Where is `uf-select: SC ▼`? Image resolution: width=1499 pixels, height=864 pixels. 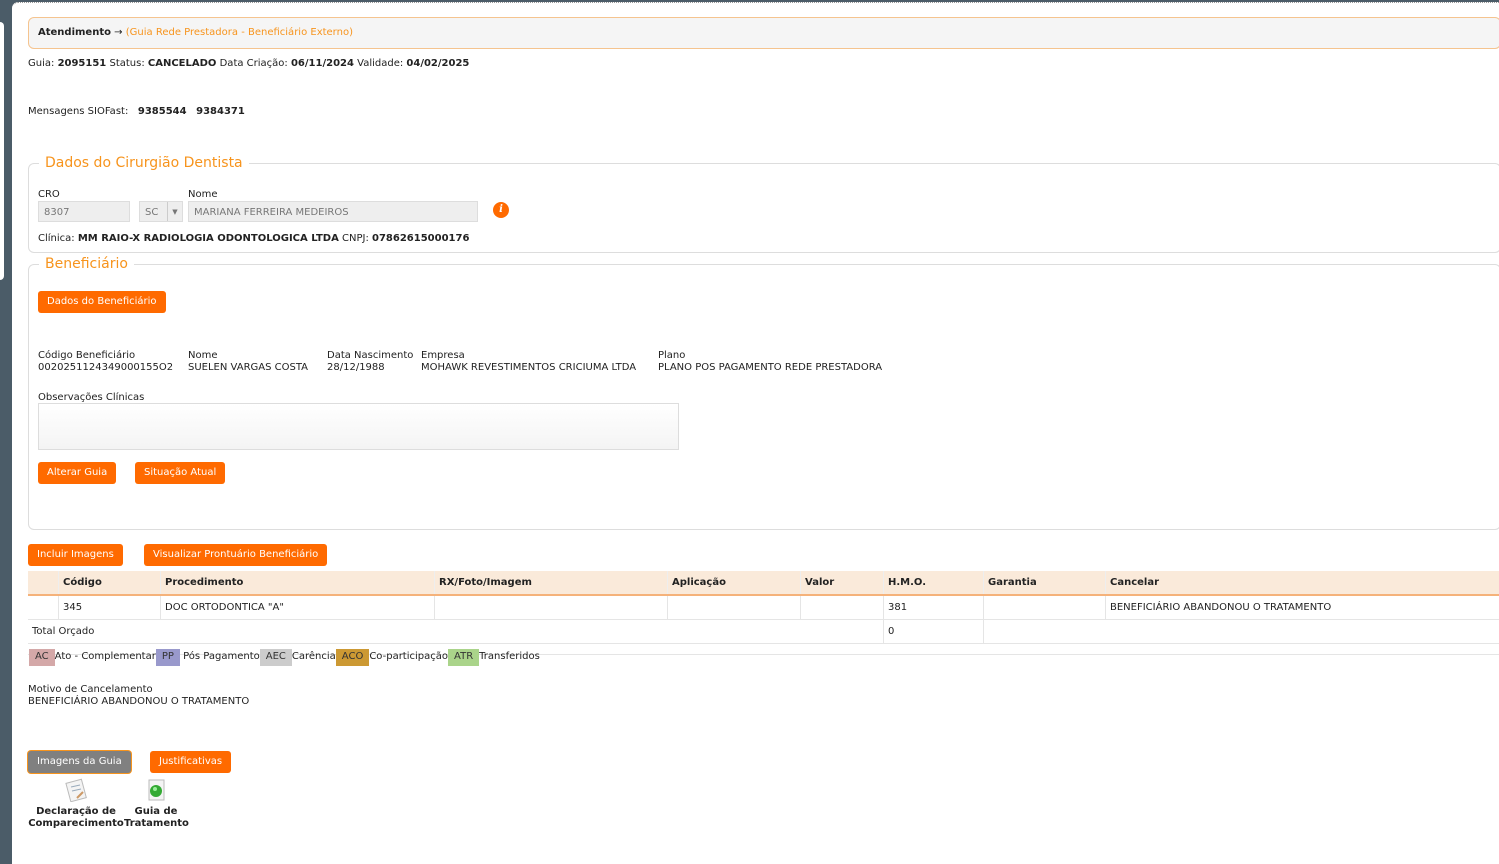 uf-select: SC ▼ is located at coordinates (161, 211).